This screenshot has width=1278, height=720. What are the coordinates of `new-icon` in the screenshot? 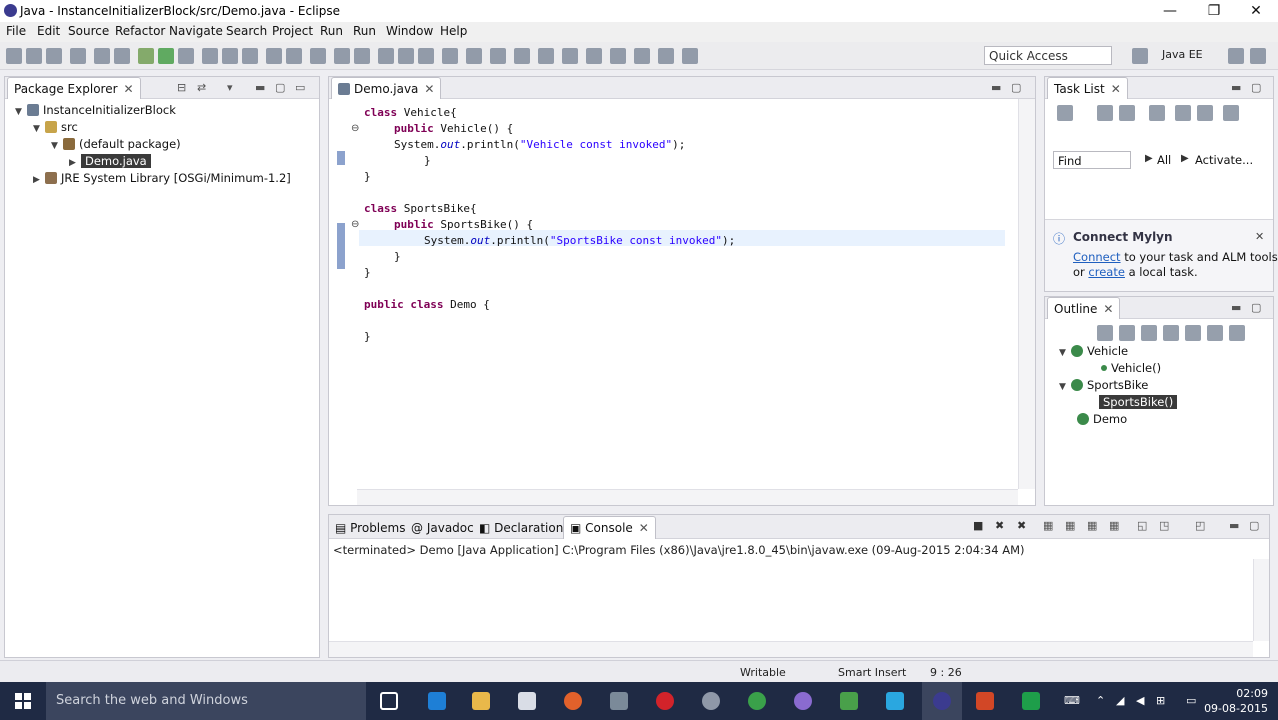 It's located at (14, 56).